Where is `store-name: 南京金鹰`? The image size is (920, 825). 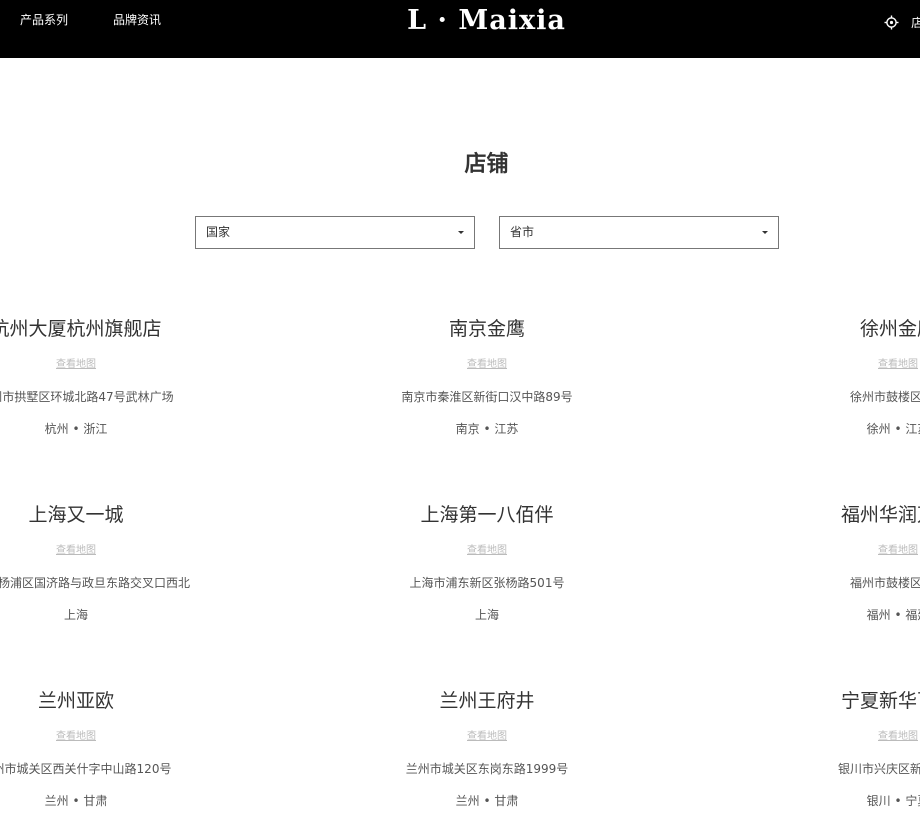 store-name: 南京金鹰 is located at coordinates (486, 329).